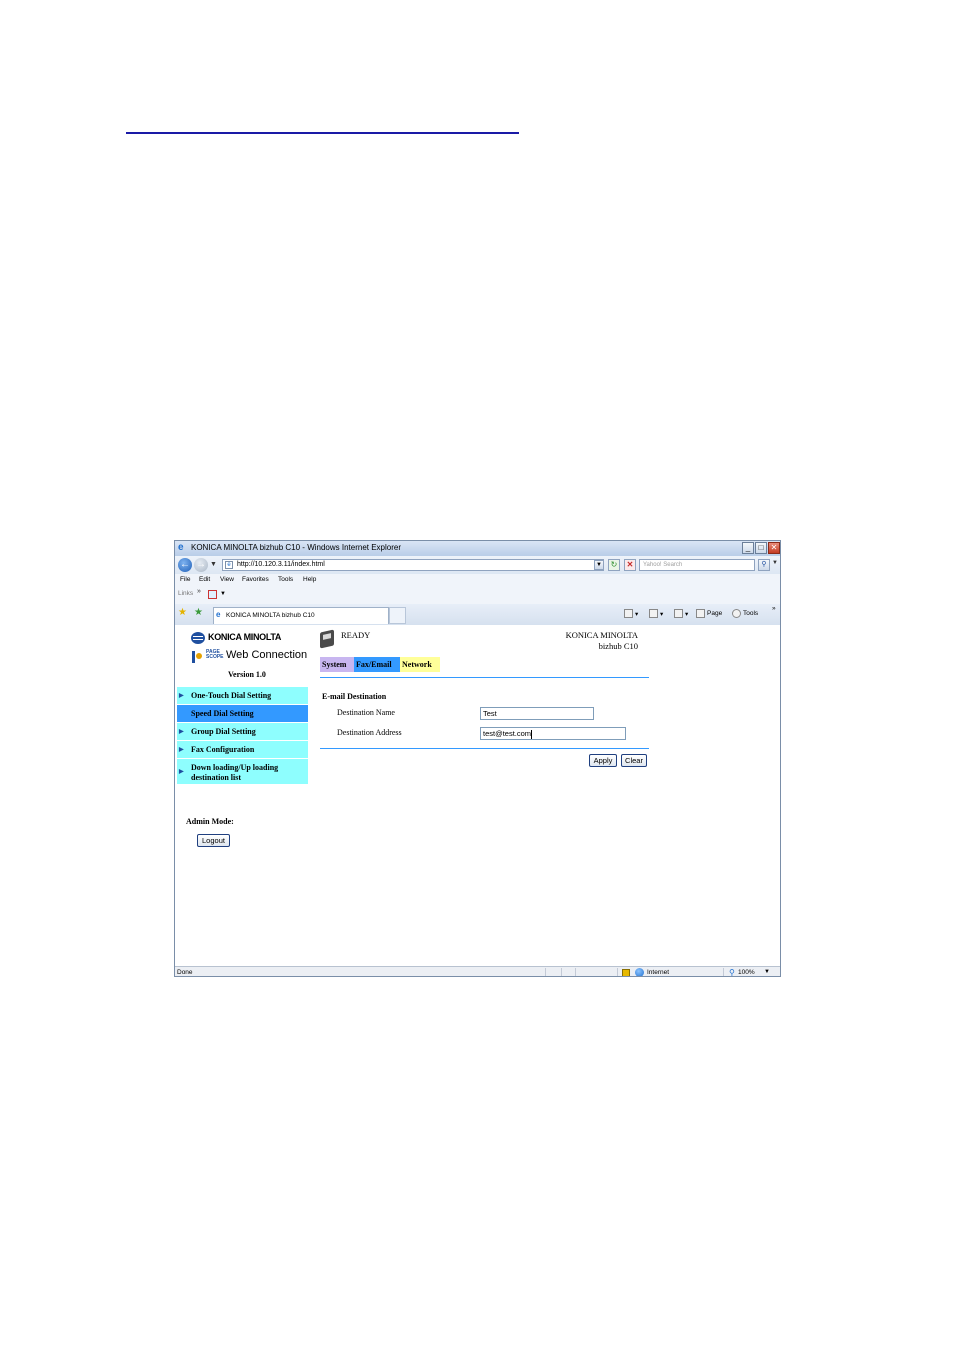  I want to click on tab-fax-email: Fax/Email, so click(377, 664).